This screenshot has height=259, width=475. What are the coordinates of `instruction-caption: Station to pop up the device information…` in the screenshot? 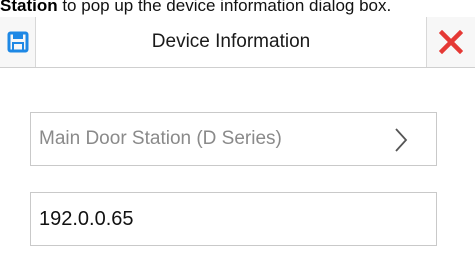 It's located at (195, 8).